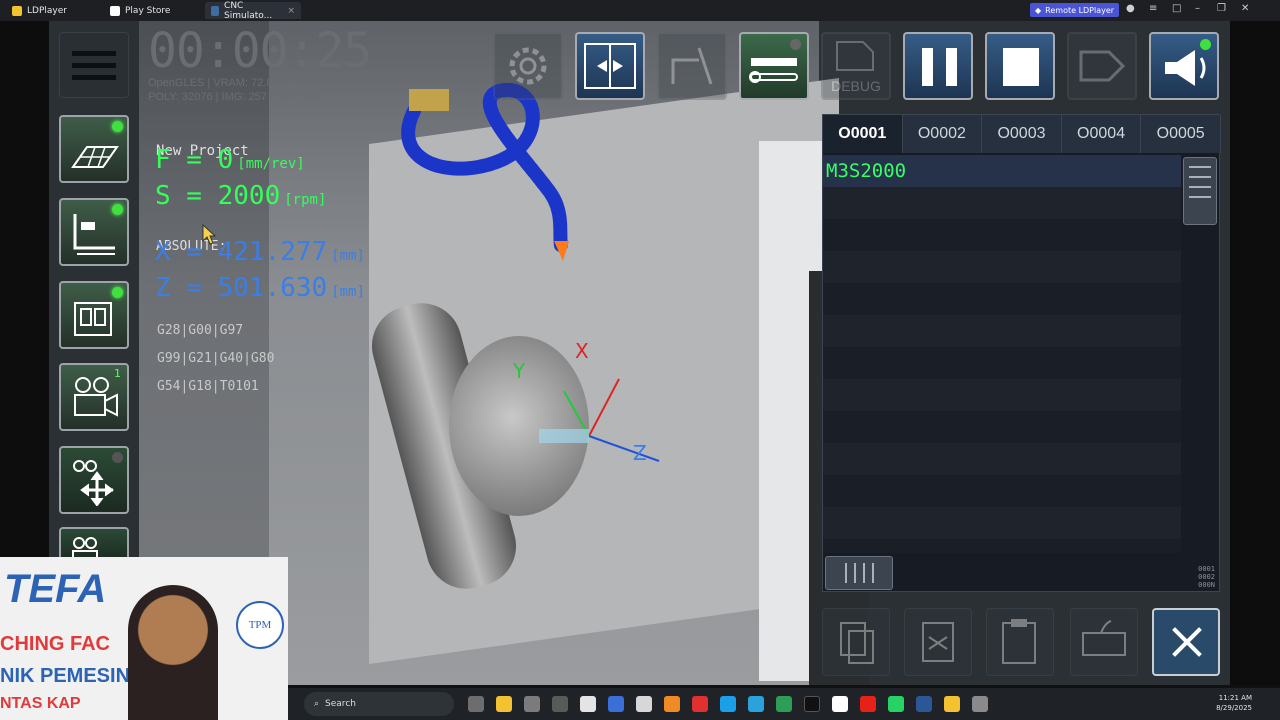  What do you see at coordinates (95, 157) in the screenshot?
I see `grid-plane-icon` at bounding box center [95, 157].